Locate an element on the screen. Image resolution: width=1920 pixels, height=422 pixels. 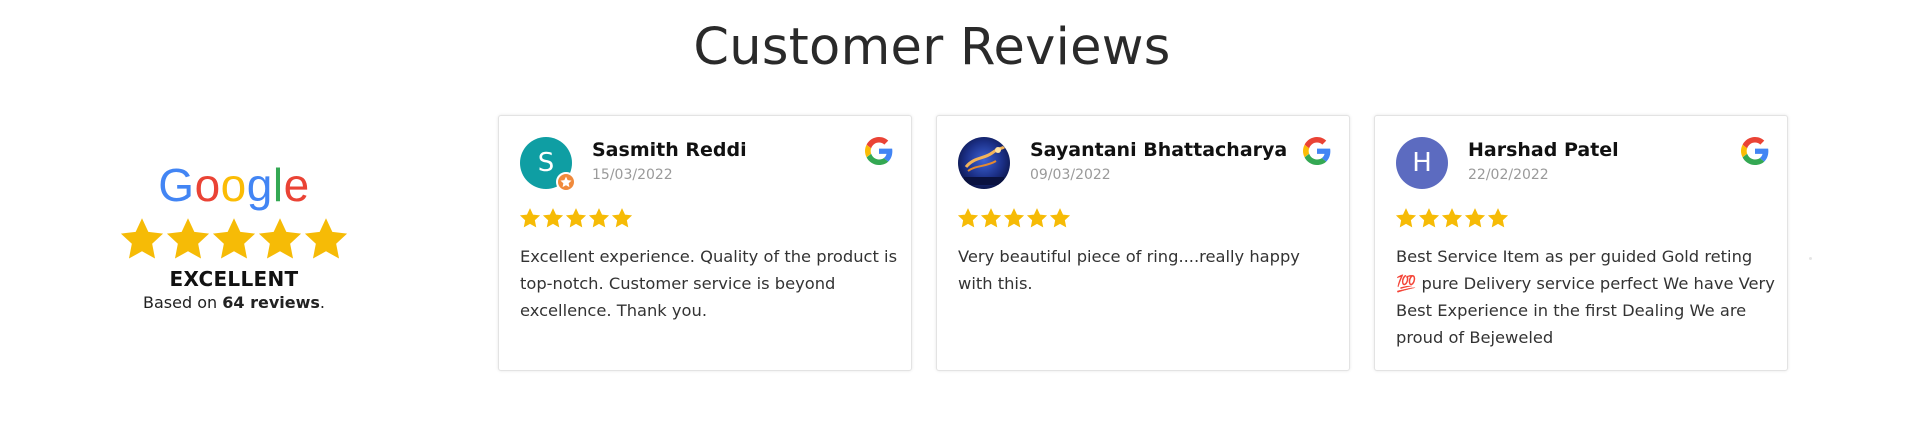
google-logo-letter: l is located at coordinates (278, 185).